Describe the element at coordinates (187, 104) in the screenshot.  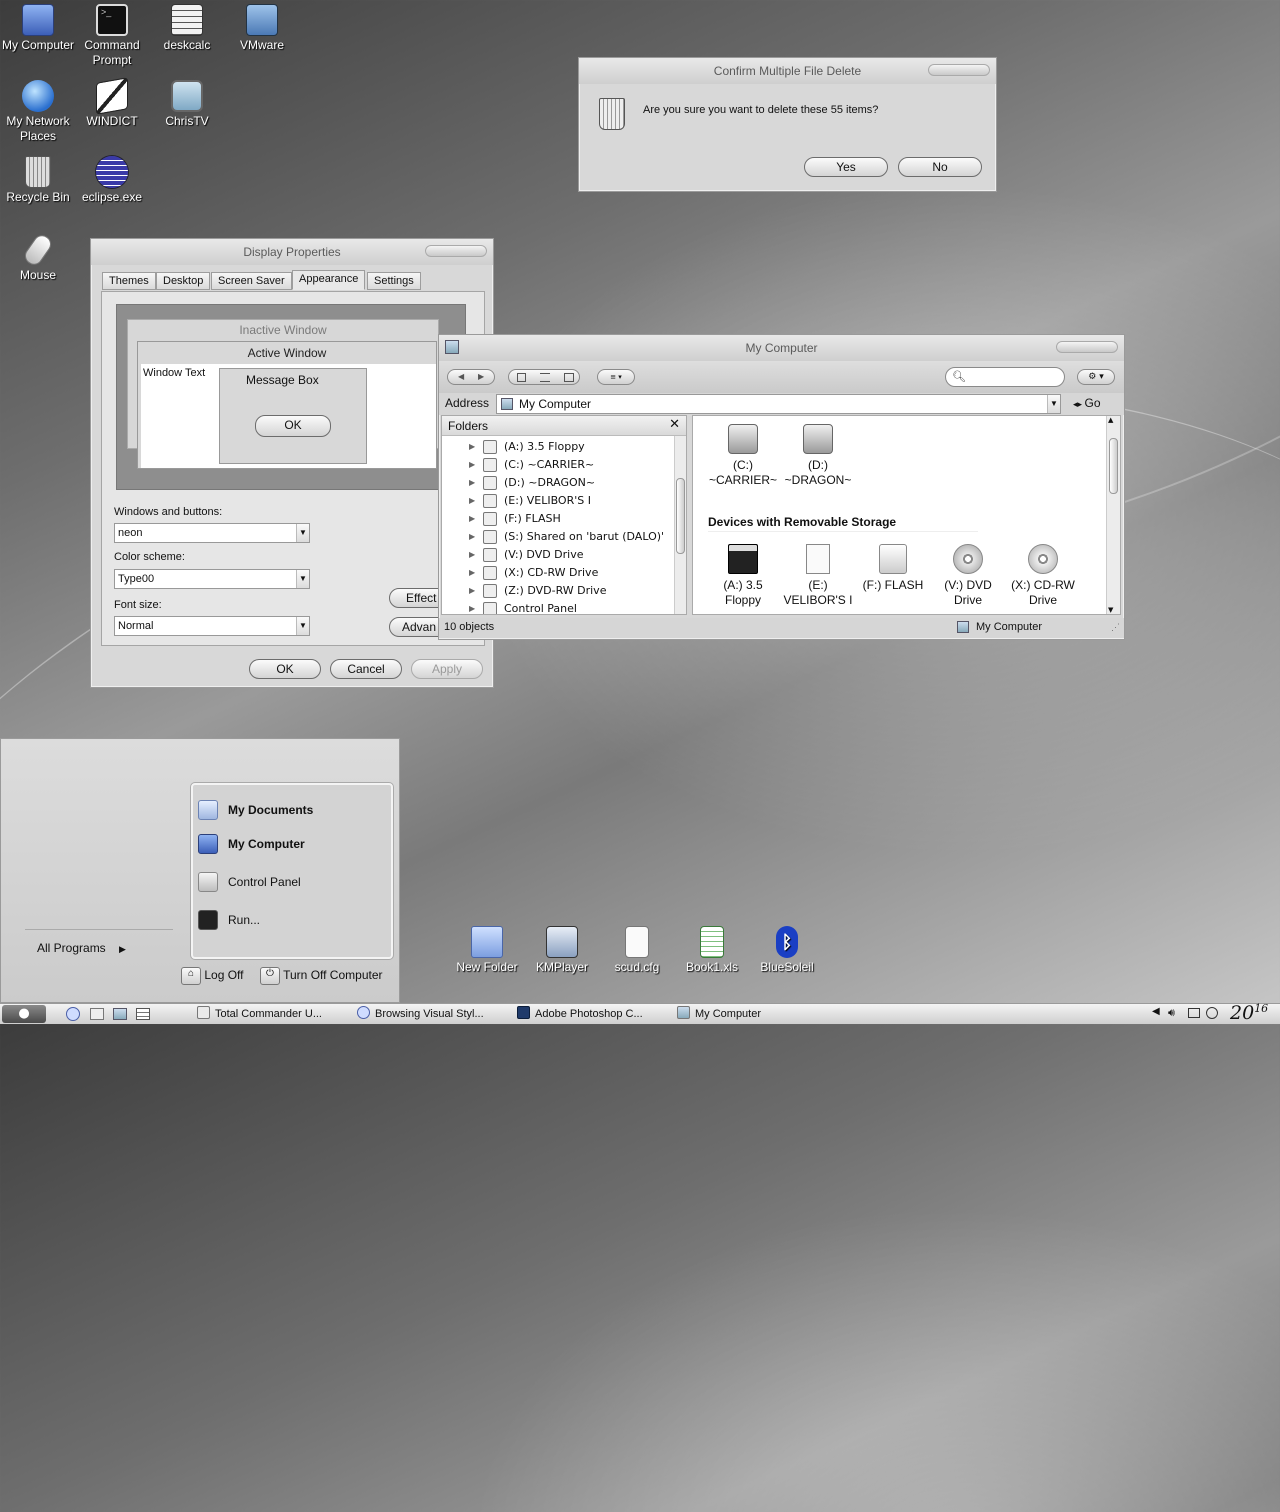
I see `desktop-icon-christv: ChrisTV` at that location.